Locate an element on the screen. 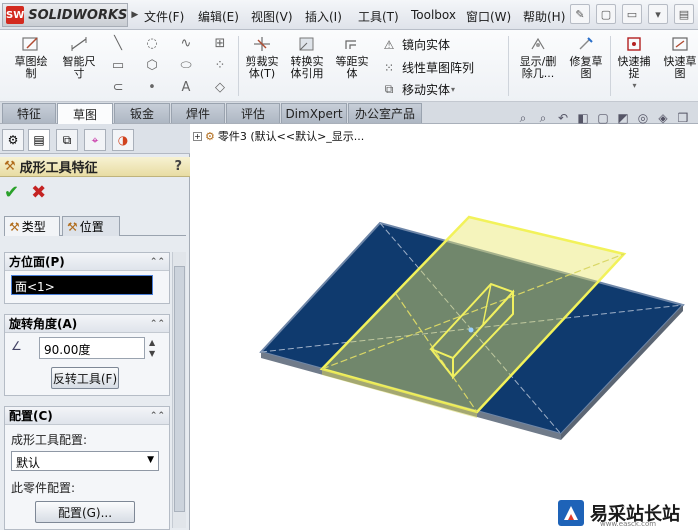 Image resolution: width=698 pixels, height=530 pixels. rapid-sketch-label: 快速草 图 is located at coordinates (680, 67).